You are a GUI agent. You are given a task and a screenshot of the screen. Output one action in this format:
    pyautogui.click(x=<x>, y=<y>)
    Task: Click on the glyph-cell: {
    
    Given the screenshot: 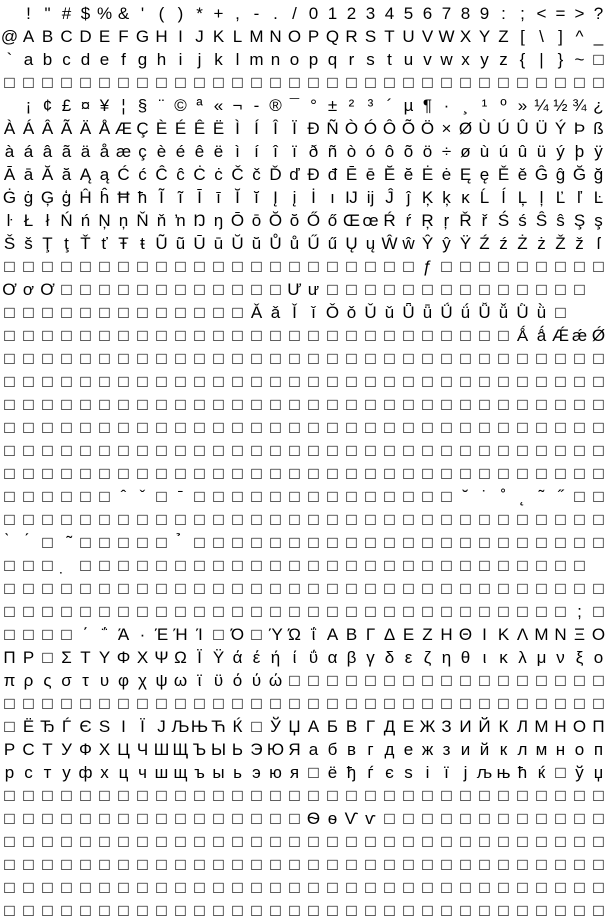 What is the action you would take?
    pyautogui.click(x=522, y=59)
    